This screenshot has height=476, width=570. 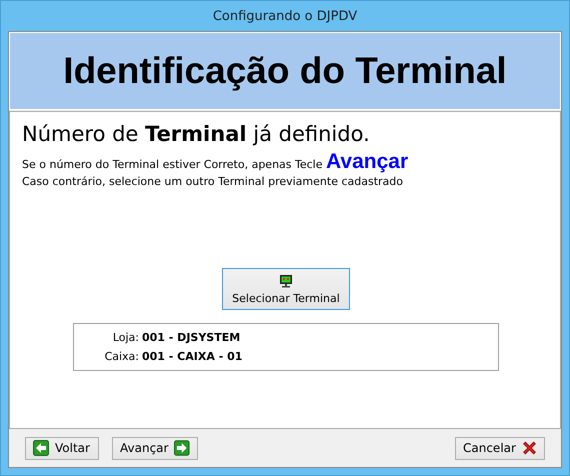 I want to click on field-label: Loja:, so click(x=125, y=337).